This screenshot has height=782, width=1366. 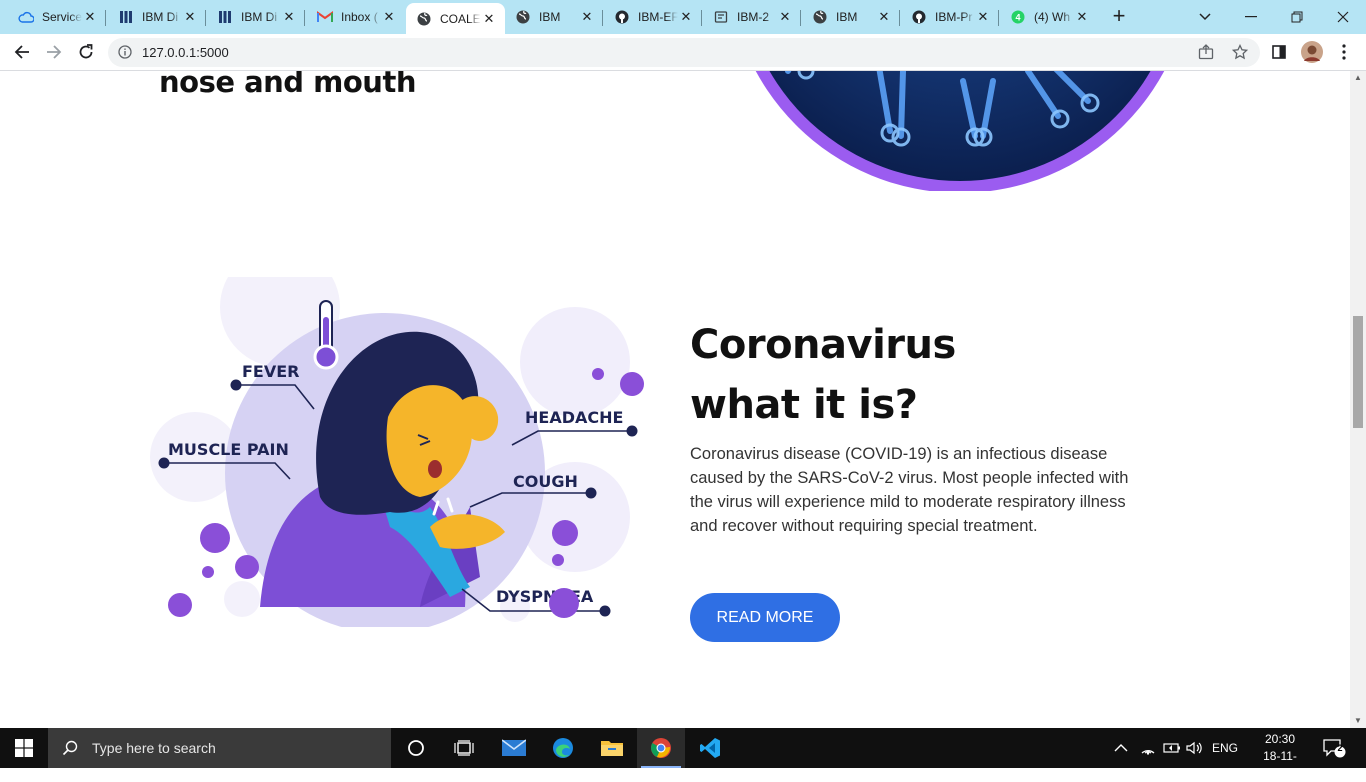 What do you see at coordinates (455, 18) in the screenshot?
I see `tab-coale-active: COALE ✕` at bounding box center [455, 18].